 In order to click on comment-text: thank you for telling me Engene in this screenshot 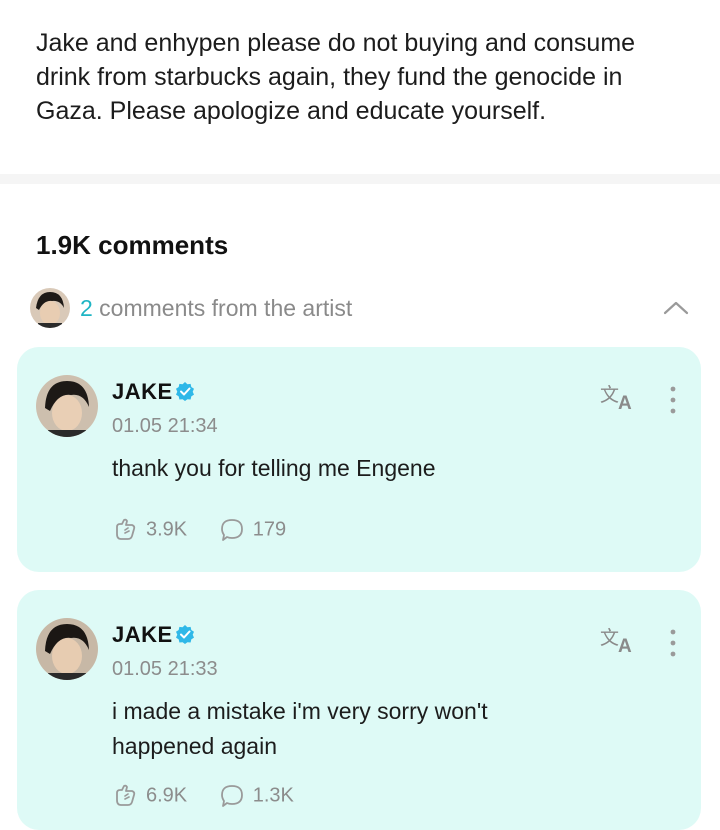, I will do `click(274, 468)`.